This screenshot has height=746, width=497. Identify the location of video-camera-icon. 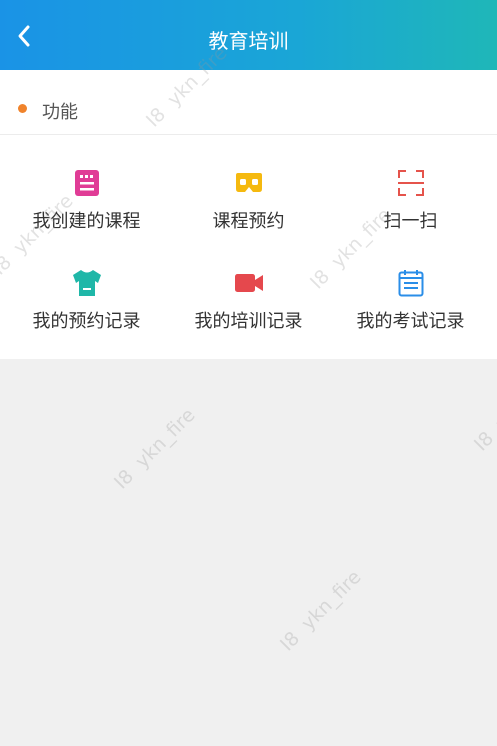
(248, 283).